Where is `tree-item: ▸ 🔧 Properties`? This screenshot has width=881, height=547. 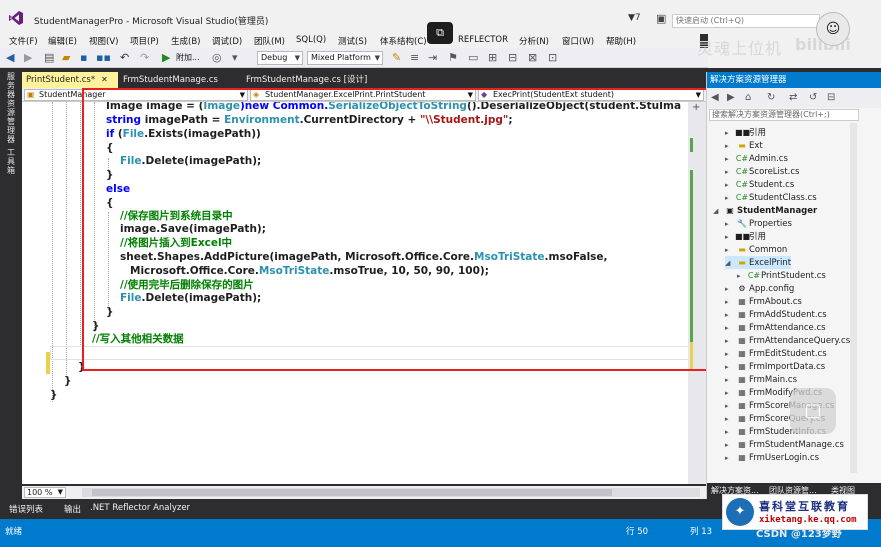
tree-item: ▸ 🔧 Properties is located at coordinates (758, 223).